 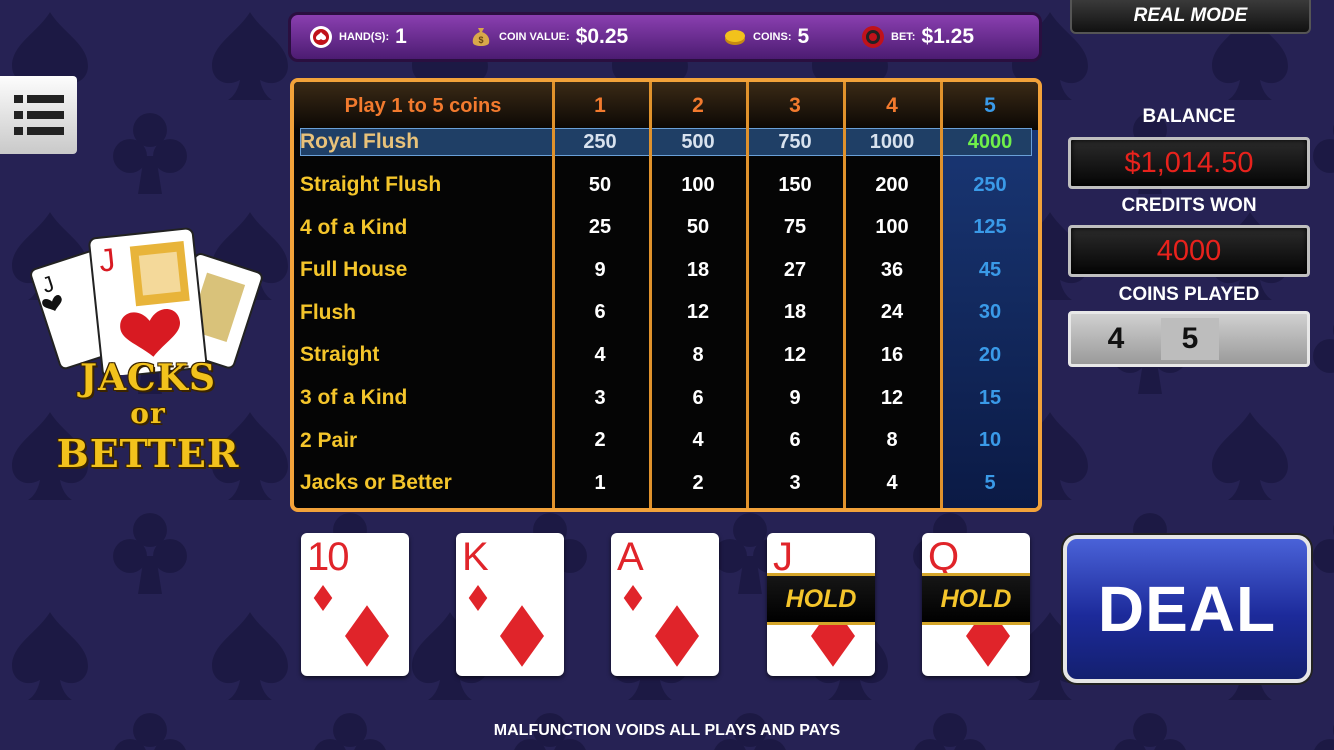 I want to click on hands-value: 1, so click(x=401, y=36).